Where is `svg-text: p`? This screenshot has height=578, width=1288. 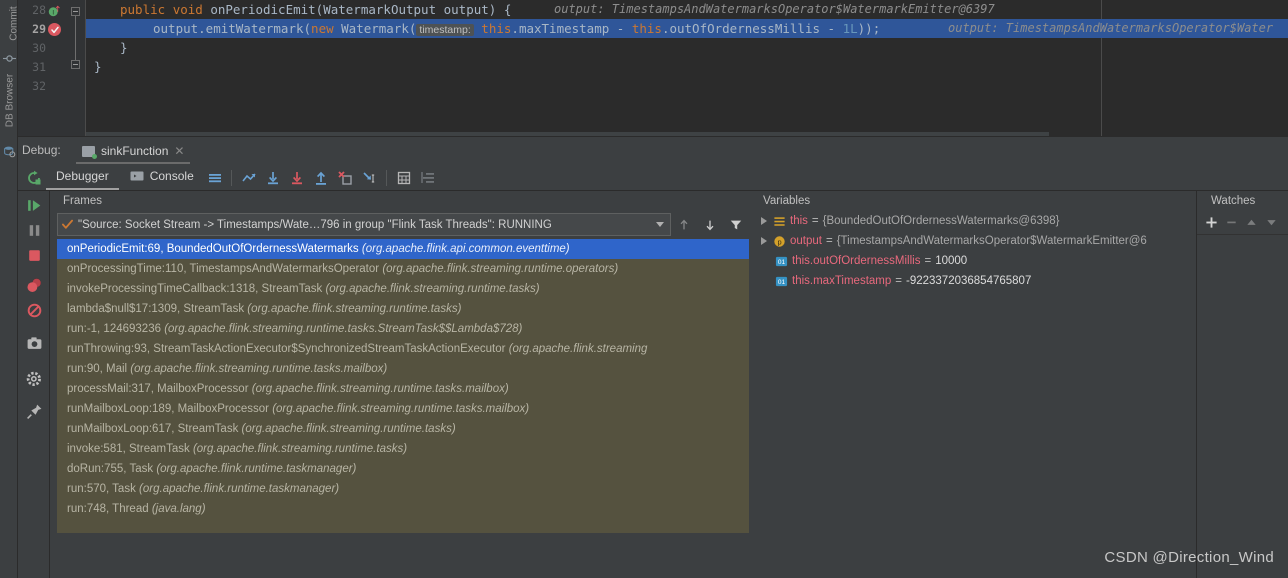
svg-text: p is located at coordinates (779, 241).